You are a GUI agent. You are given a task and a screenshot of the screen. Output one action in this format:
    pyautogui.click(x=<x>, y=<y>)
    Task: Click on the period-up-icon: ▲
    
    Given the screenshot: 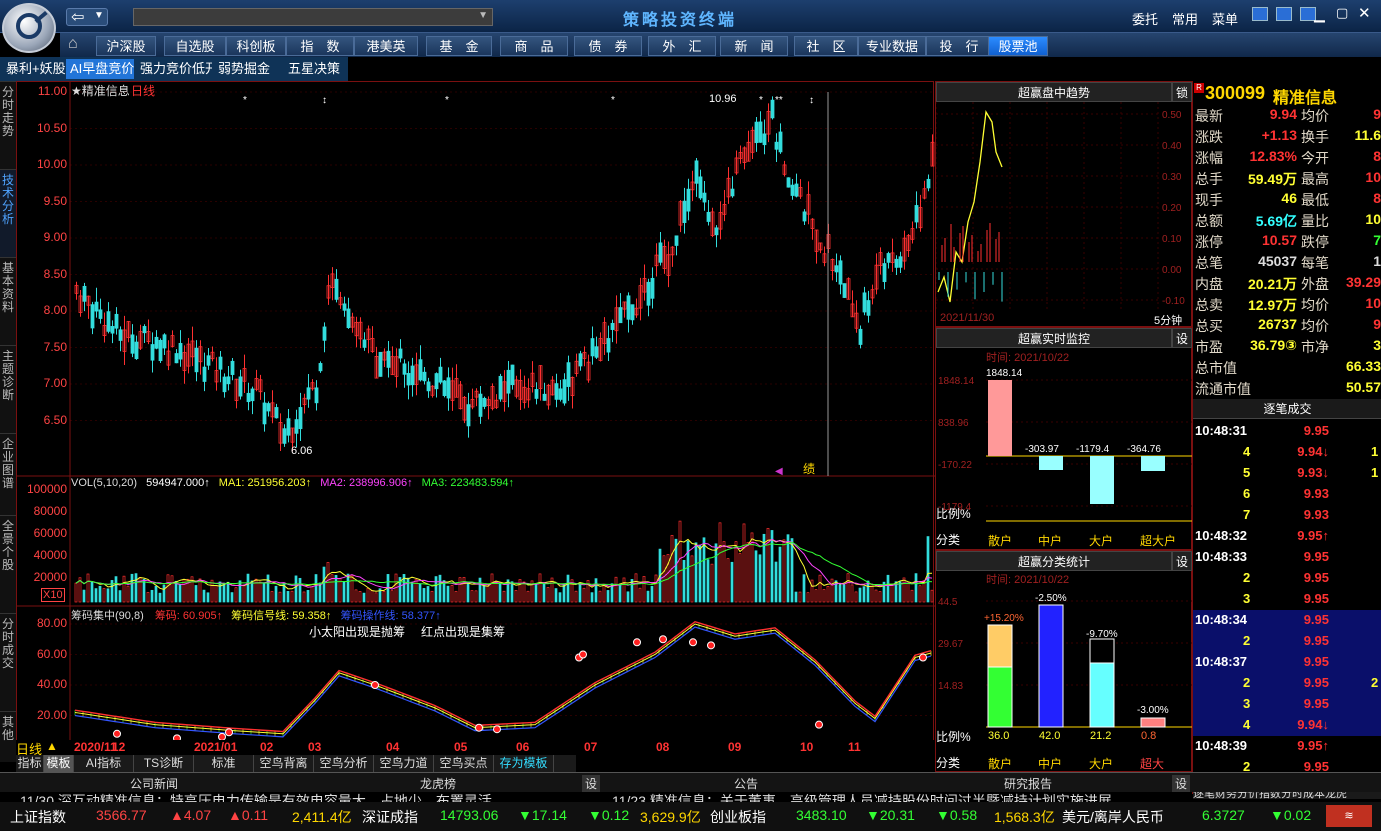 What is the action you would take?
    pyautogui.click(x=52, y=746)
    